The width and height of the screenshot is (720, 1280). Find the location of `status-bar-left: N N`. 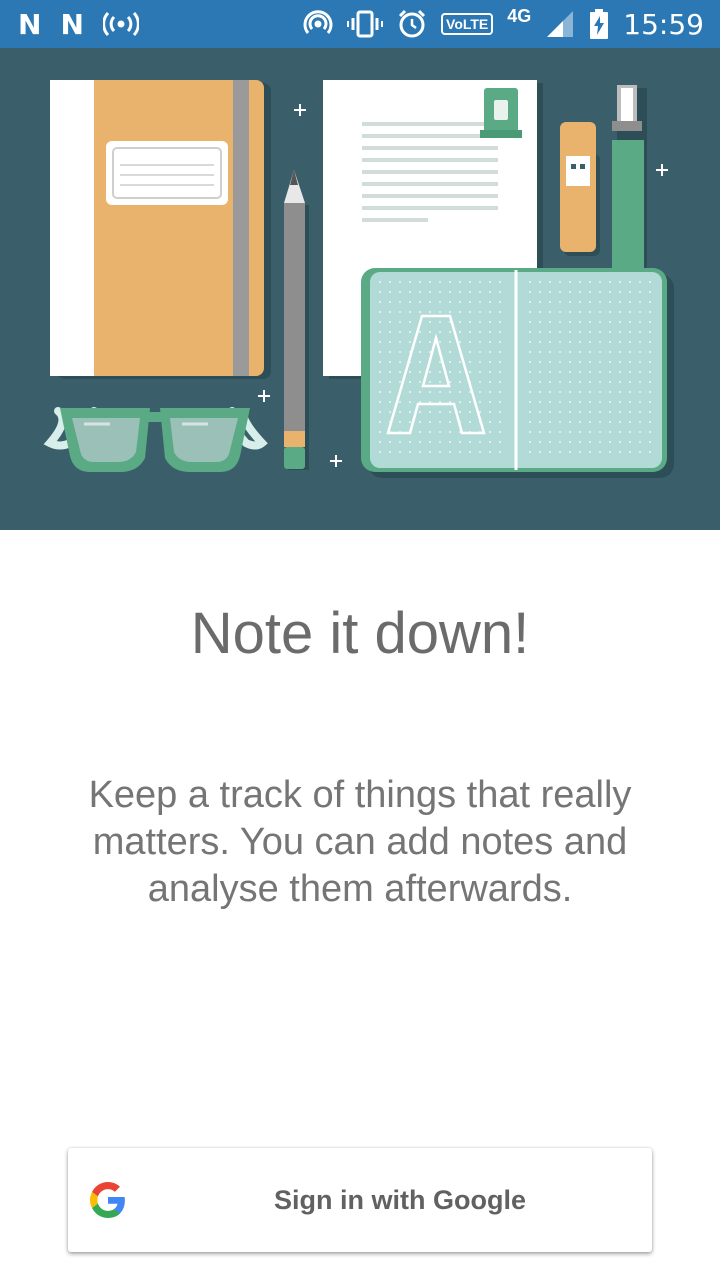

status-bar-left: N N is located at coordinates (78, 24).